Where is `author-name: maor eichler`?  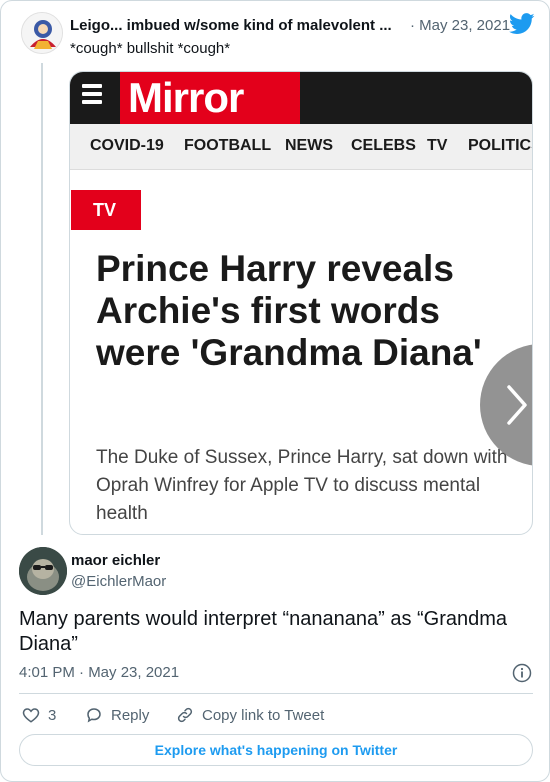
author-name: maor eichler is located at coordinates (115, 560).